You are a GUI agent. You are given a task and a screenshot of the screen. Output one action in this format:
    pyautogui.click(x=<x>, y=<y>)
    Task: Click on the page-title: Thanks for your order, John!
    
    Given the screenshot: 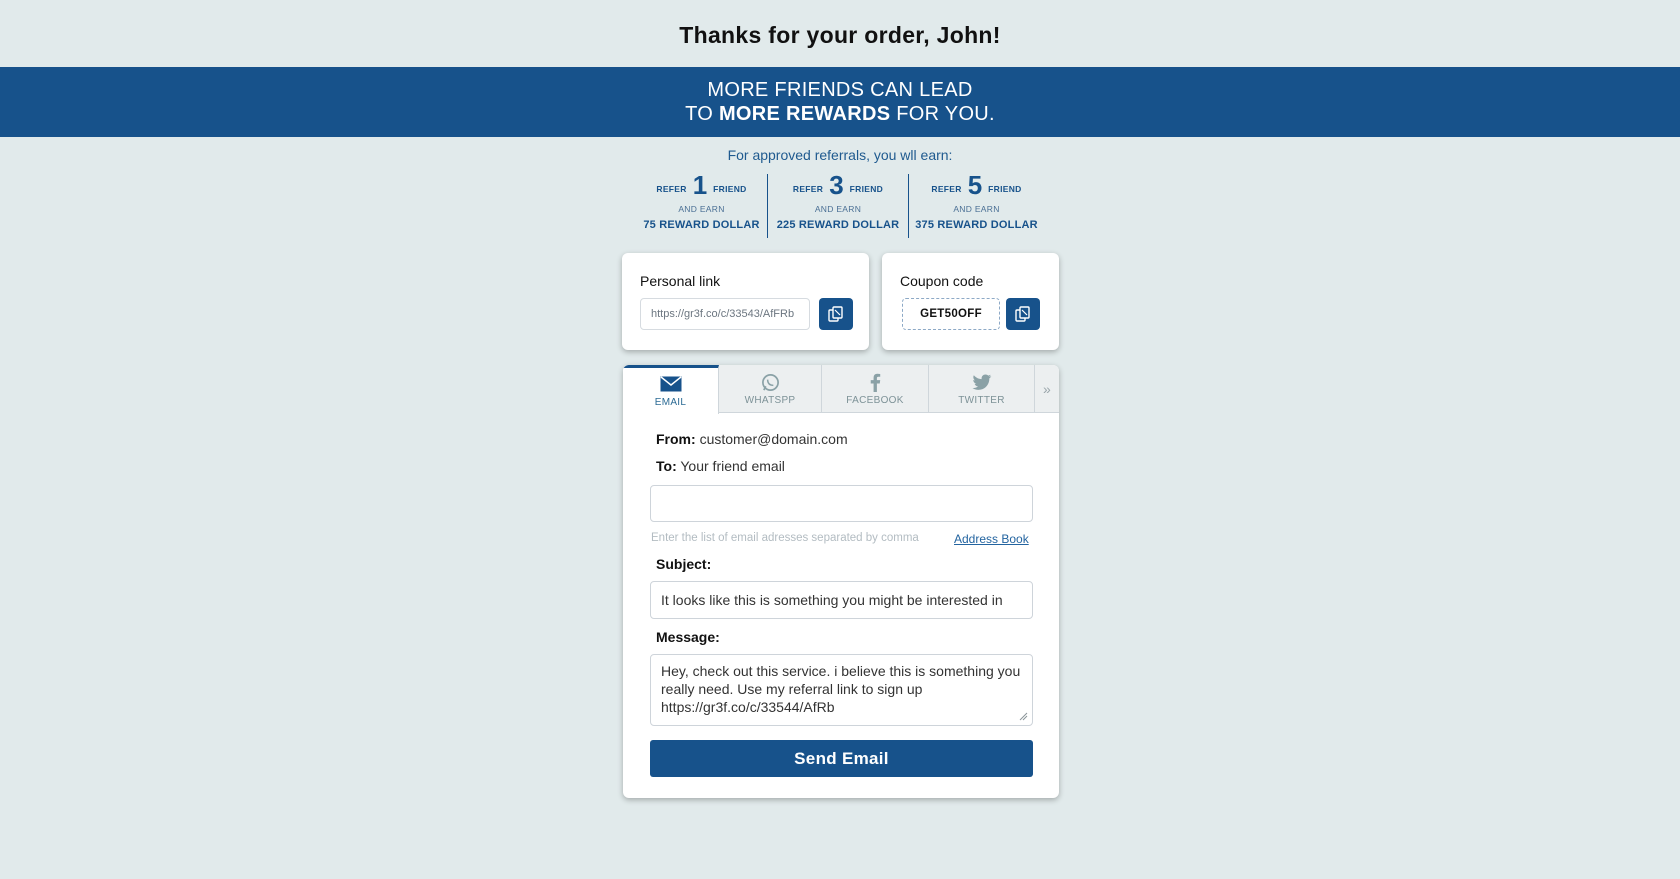 What is the action you would take?
    pyautogui.click(x=840, y=35)
    